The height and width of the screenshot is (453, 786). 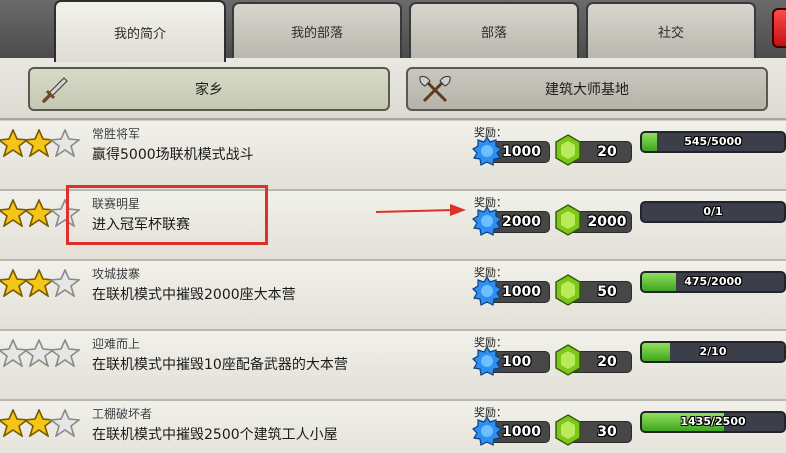 I want to click on tab-social: 社交, so click(x=671, y=30).